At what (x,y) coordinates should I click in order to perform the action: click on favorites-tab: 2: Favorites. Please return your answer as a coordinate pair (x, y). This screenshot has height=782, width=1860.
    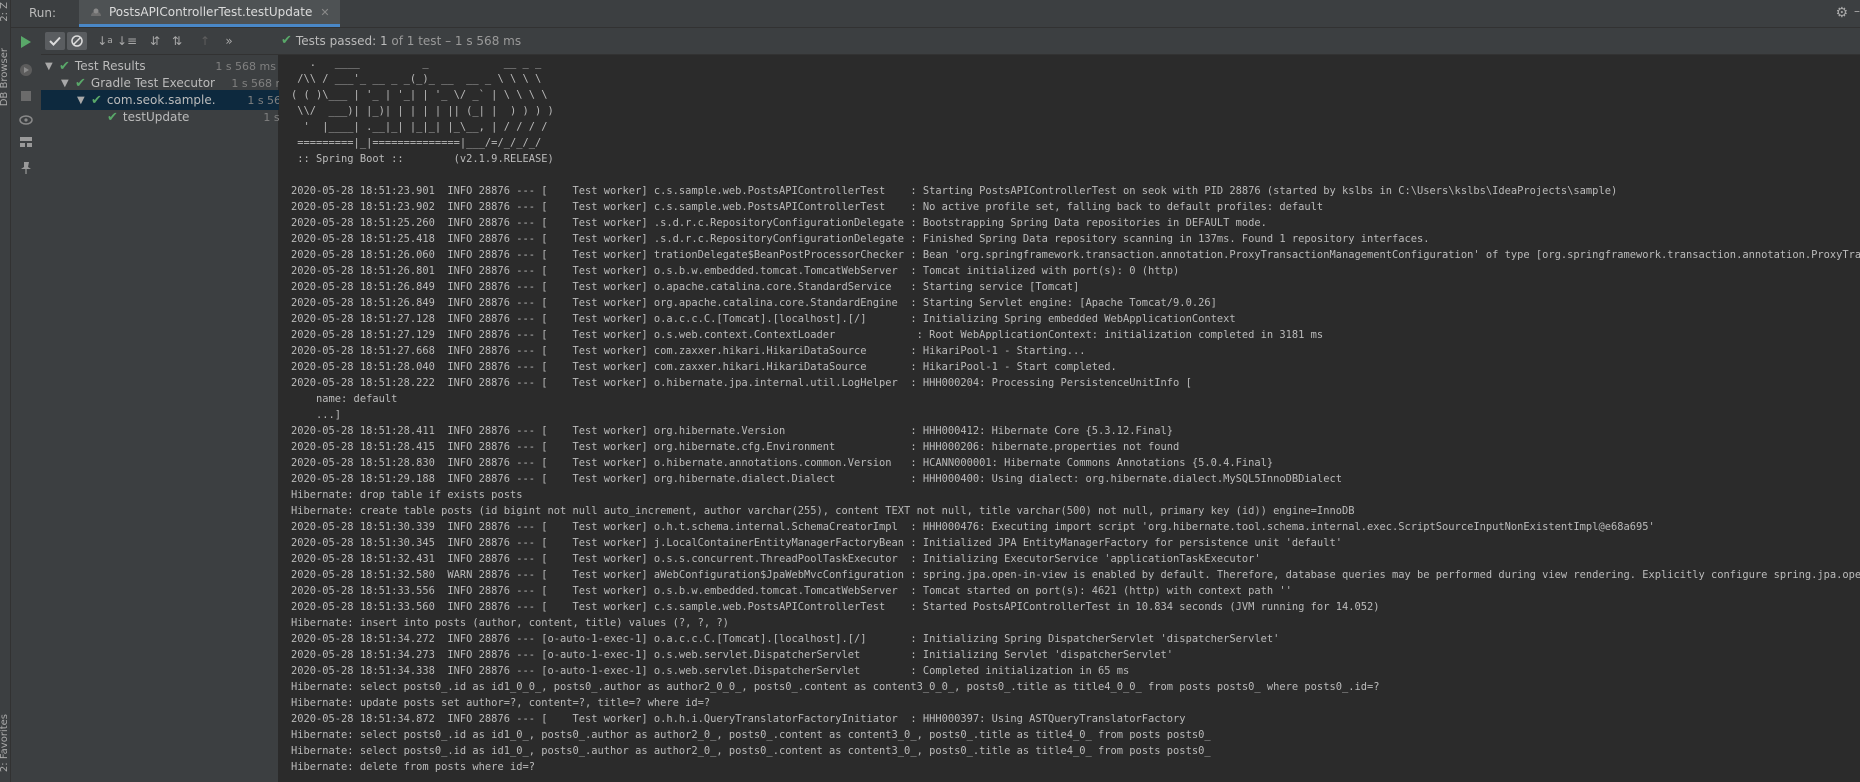
    Looking at the image, I should click on (5, 743).